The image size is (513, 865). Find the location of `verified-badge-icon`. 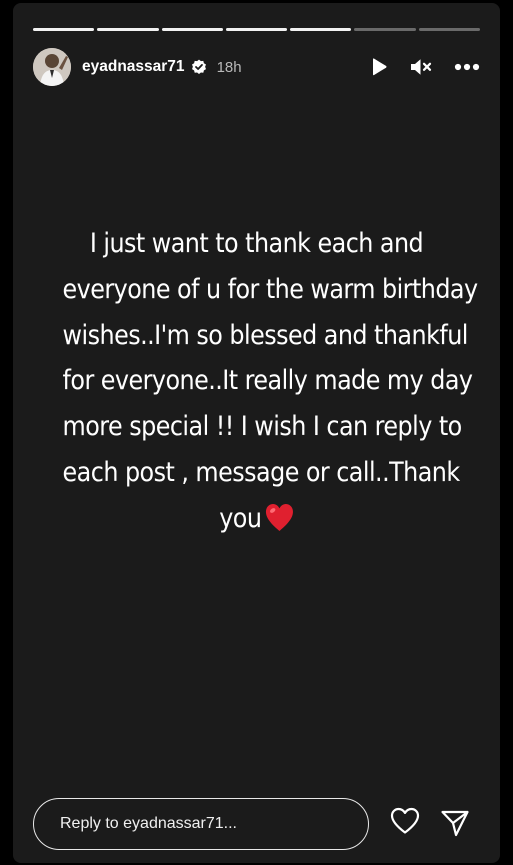

verified-badge-icon is located at coordinates (199, 67).